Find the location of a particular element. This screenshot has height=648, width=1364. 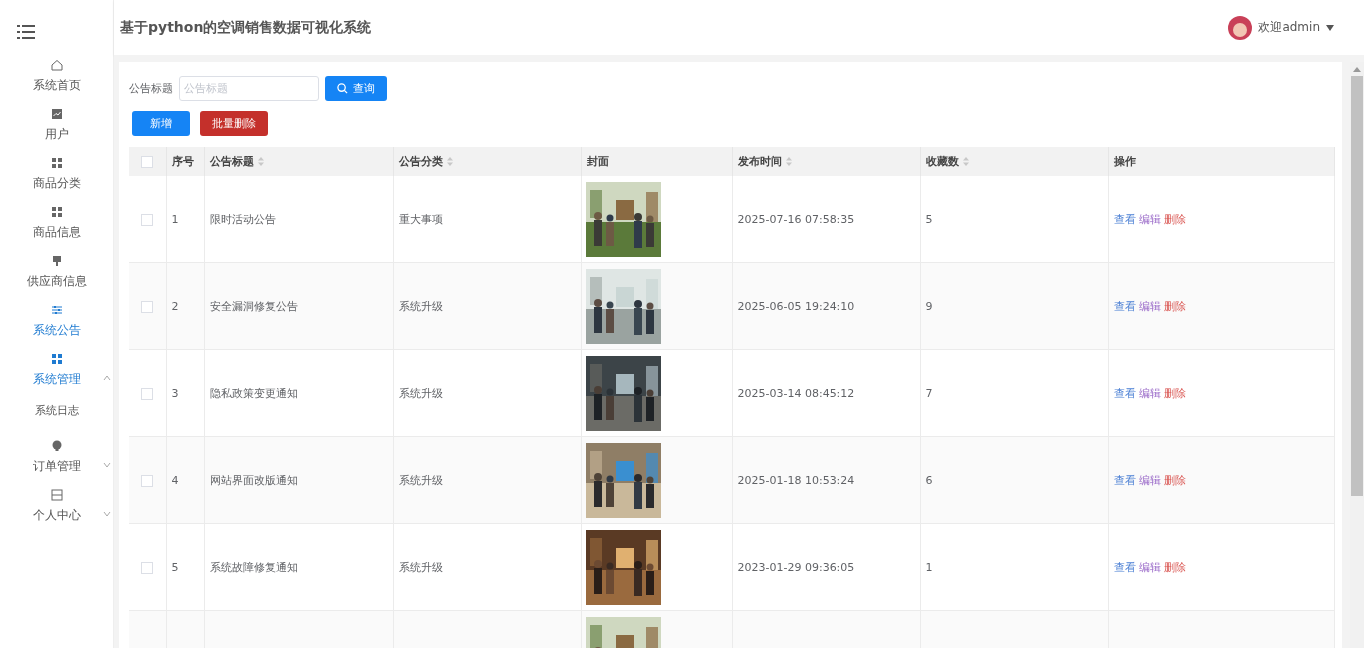

table-cell: 重大事项 is located at coordinates (420, 219).